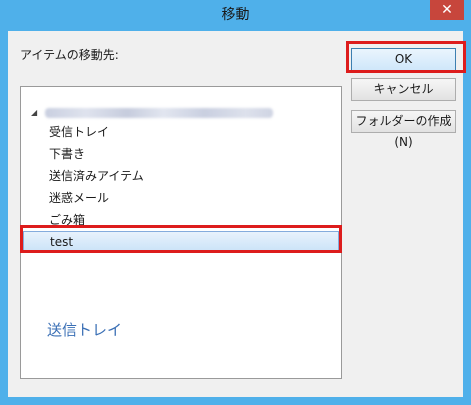 This screenshot has height=405, width=471. I want to click on close-icon: ✕, so click(447, 10).